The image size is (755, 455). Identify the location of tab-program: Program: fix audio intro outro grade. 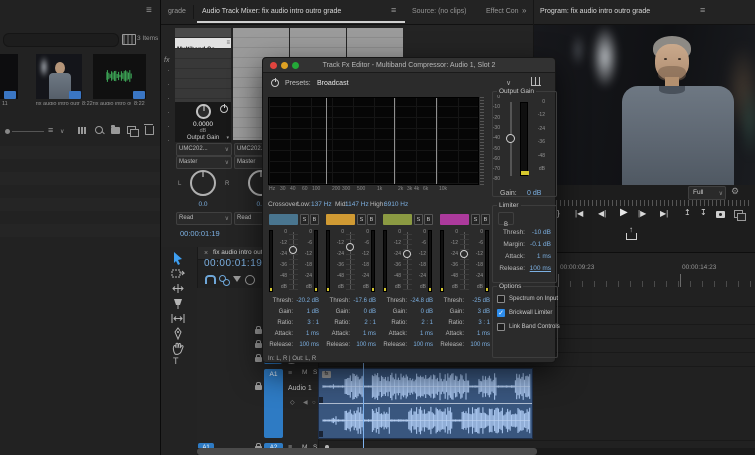
(595, 11).